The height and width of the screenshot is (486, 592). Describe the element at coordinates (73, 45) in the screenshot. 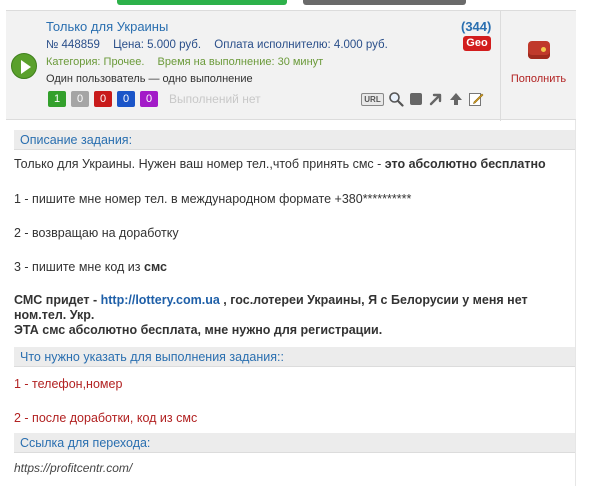

I see `task-number: № 448859` at that location.